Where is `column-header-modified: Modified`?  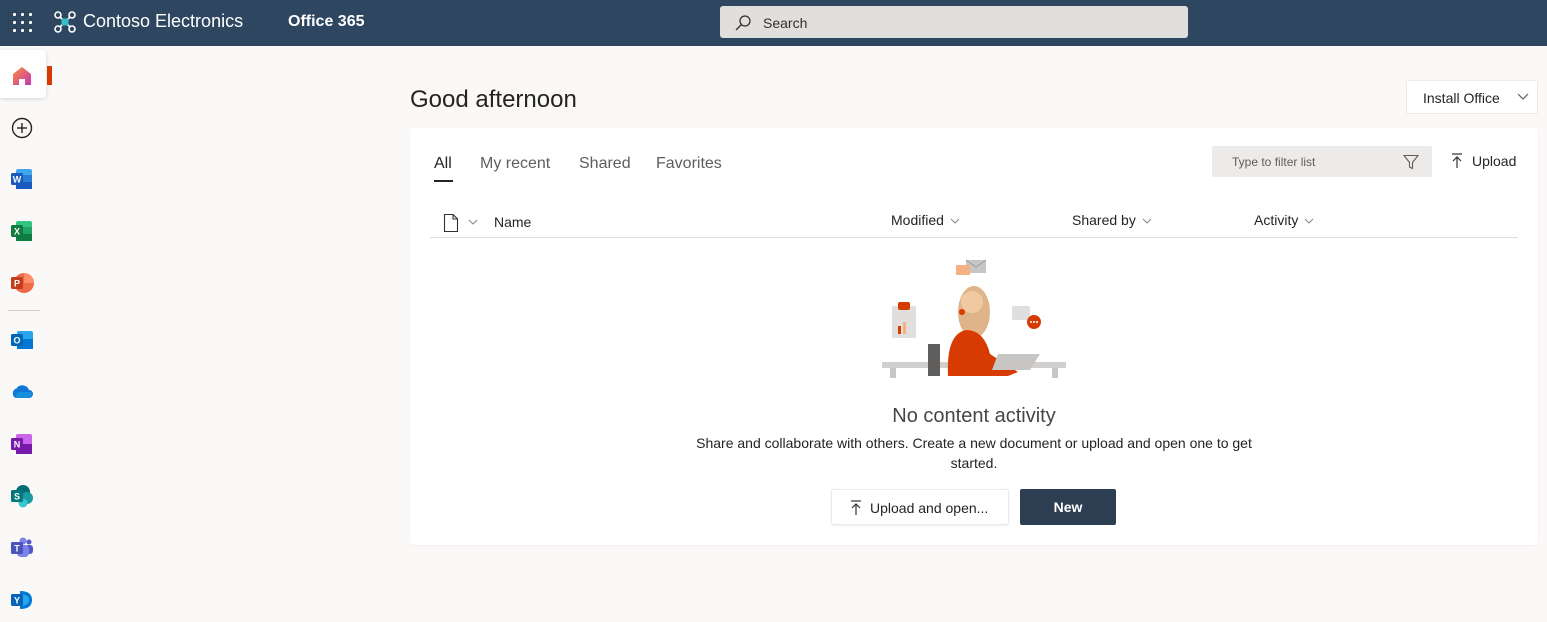
column-header-modified: Modified is located at coordinates (925, 220).